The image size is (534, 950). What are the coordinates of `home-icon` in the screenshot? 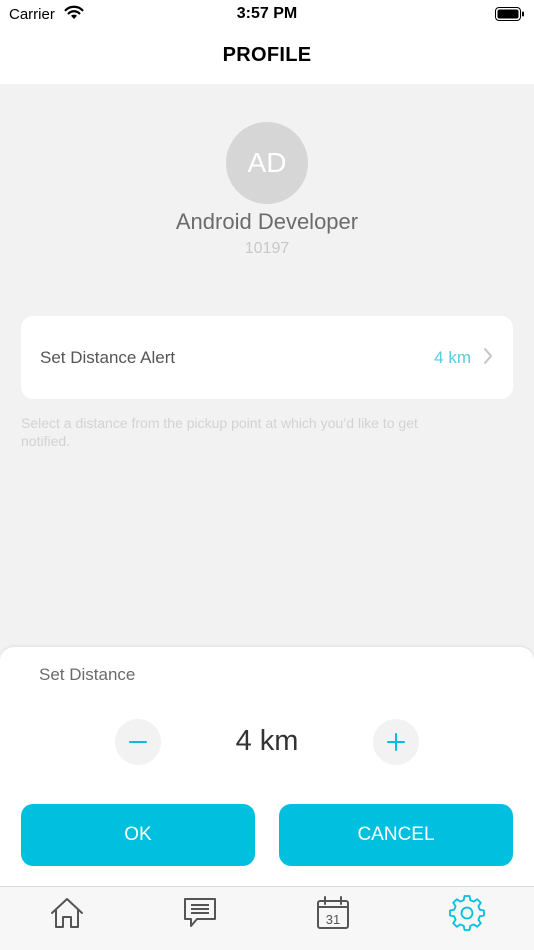 It's located at (67, 913).